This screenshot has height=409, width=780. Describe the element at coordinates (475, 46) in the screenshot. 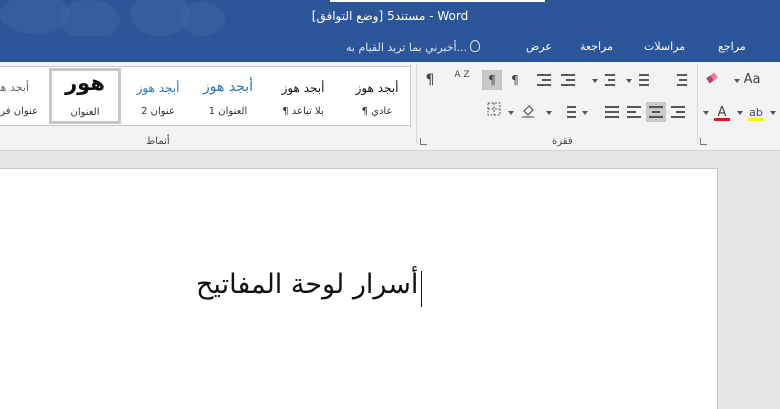

I see `lightbulb-icon` at that location.